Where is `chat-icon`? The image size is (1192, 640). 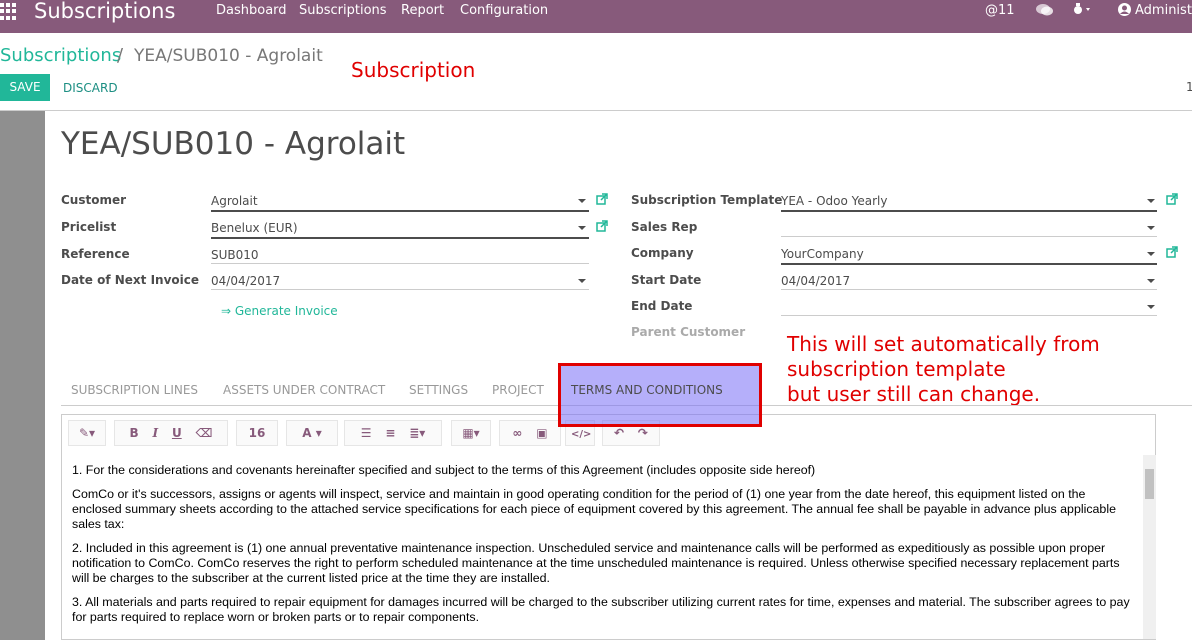 chat-icon is located at coordinates (1044, 12).